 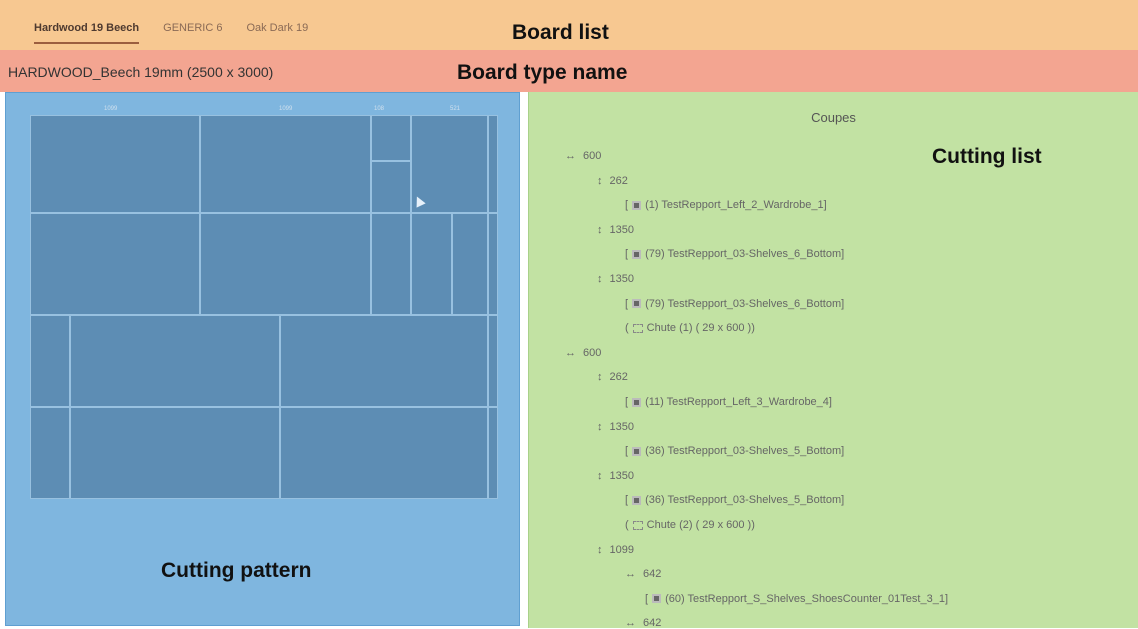 I want to click on board-tabs: Hardwood 19 Beech GENERIC 6 Oak Dark 19, so click(x=183, y=33).